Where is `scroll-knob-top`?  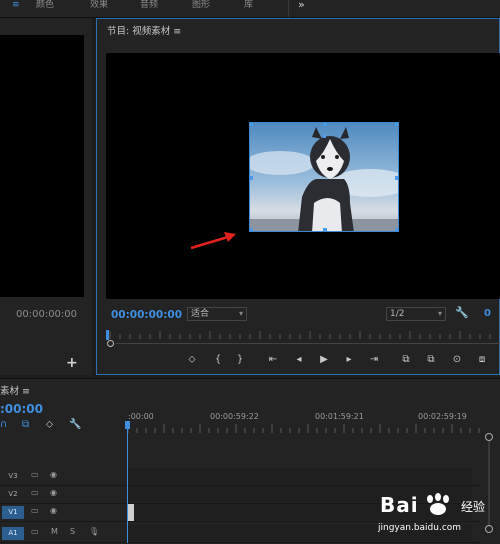 scroll-knob-top is located at coordinates (489, 437).